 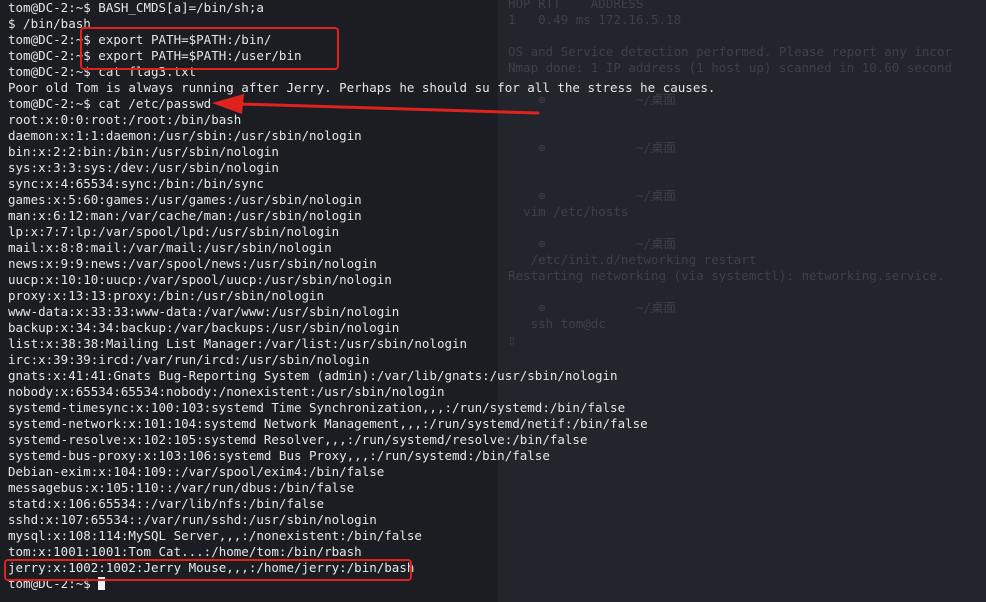 I want to click on export-path-highlight-box, so click(x=209, y=48).